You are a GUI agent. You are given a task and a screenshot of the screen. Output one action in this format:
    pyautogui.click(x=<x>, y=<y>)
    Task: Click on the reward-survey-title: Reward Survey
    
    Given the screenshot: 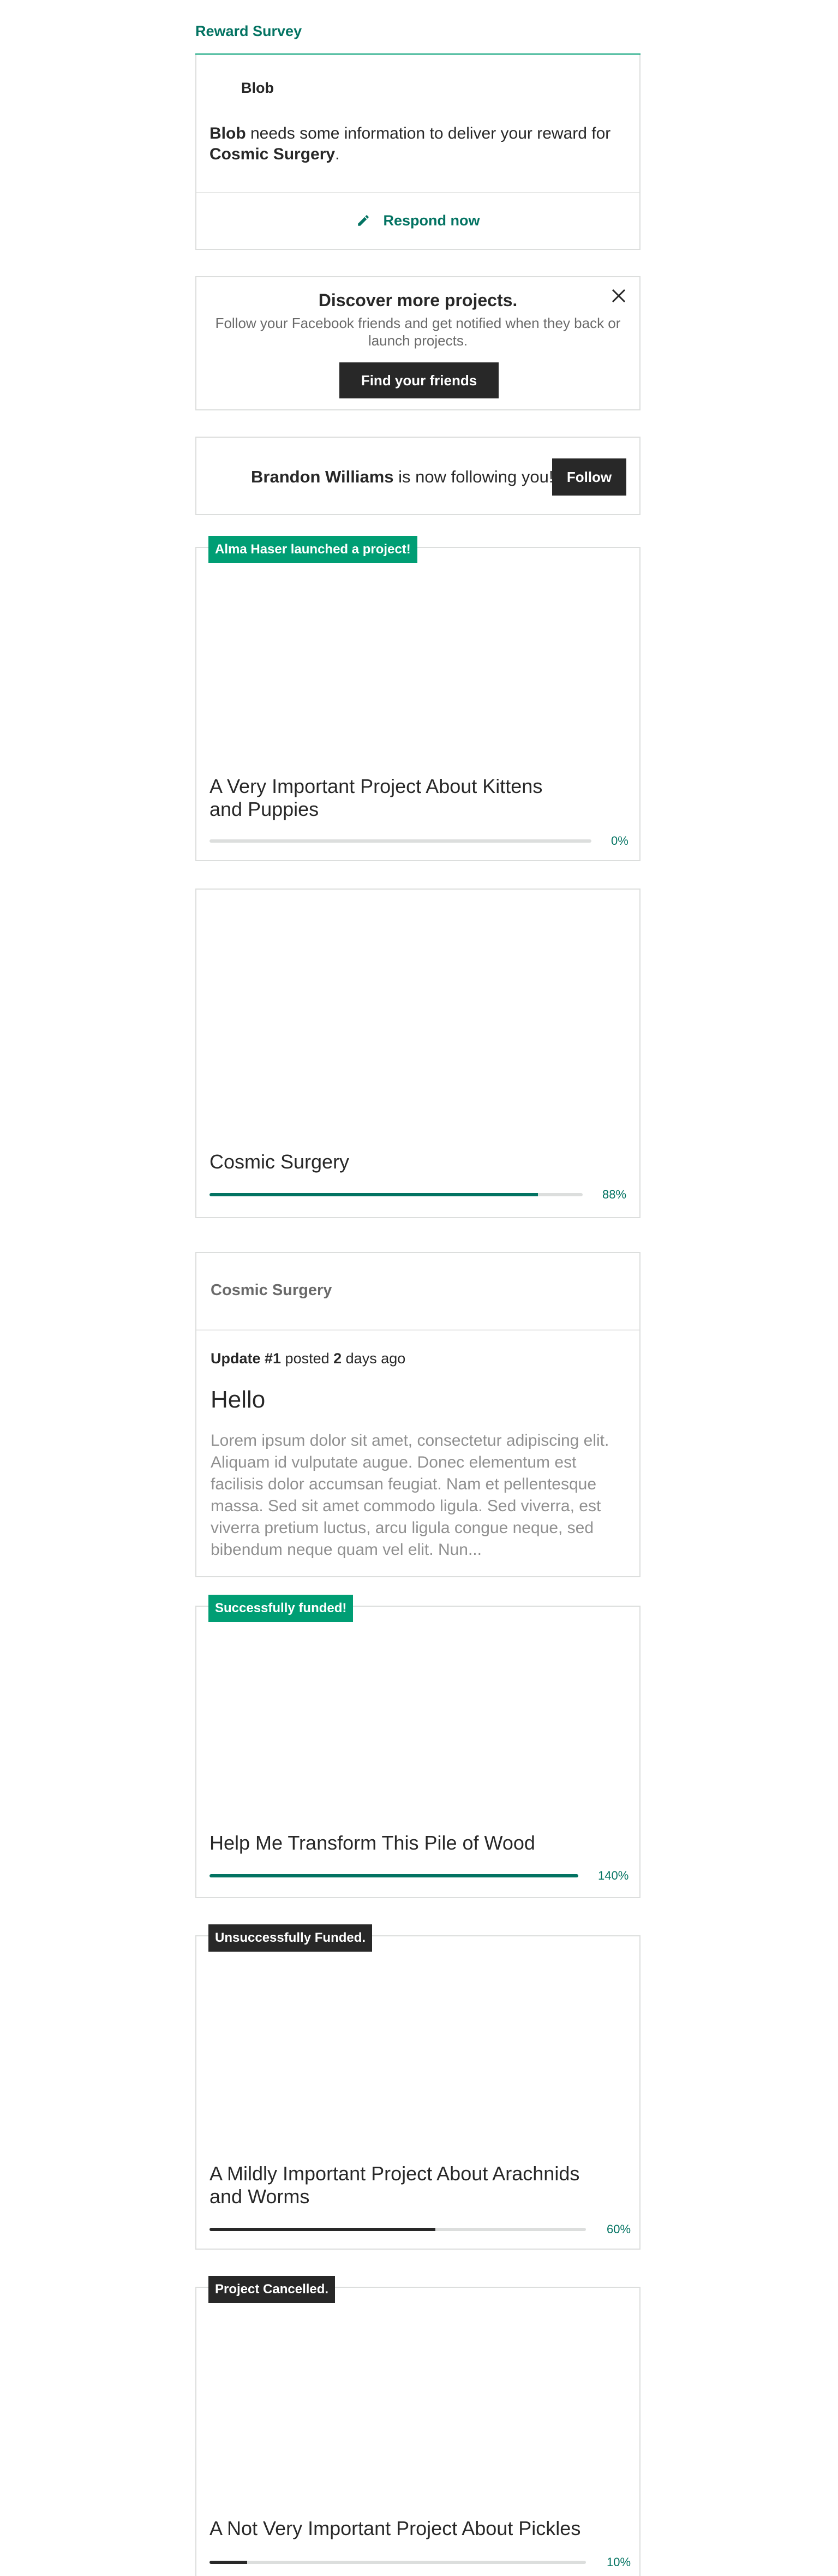 What is the action you would take?
    pyautogui.click(x=248, y=31)
    